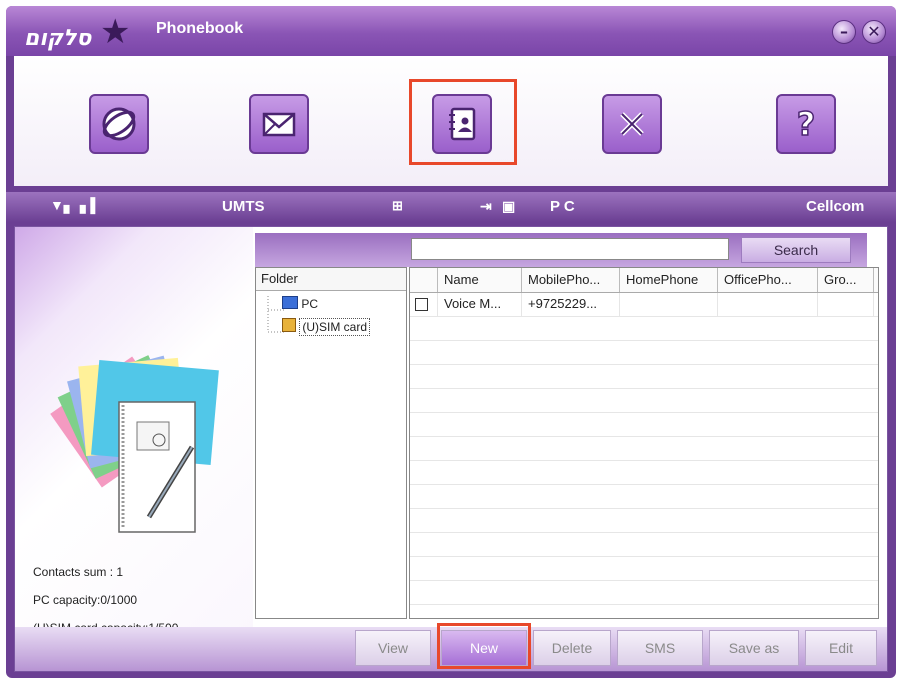  What do you see at coordinates (73, 205) in the screenshot?
I see `signal-strength-icon: ▼▖▗▐` at bounding box center [73, 205].